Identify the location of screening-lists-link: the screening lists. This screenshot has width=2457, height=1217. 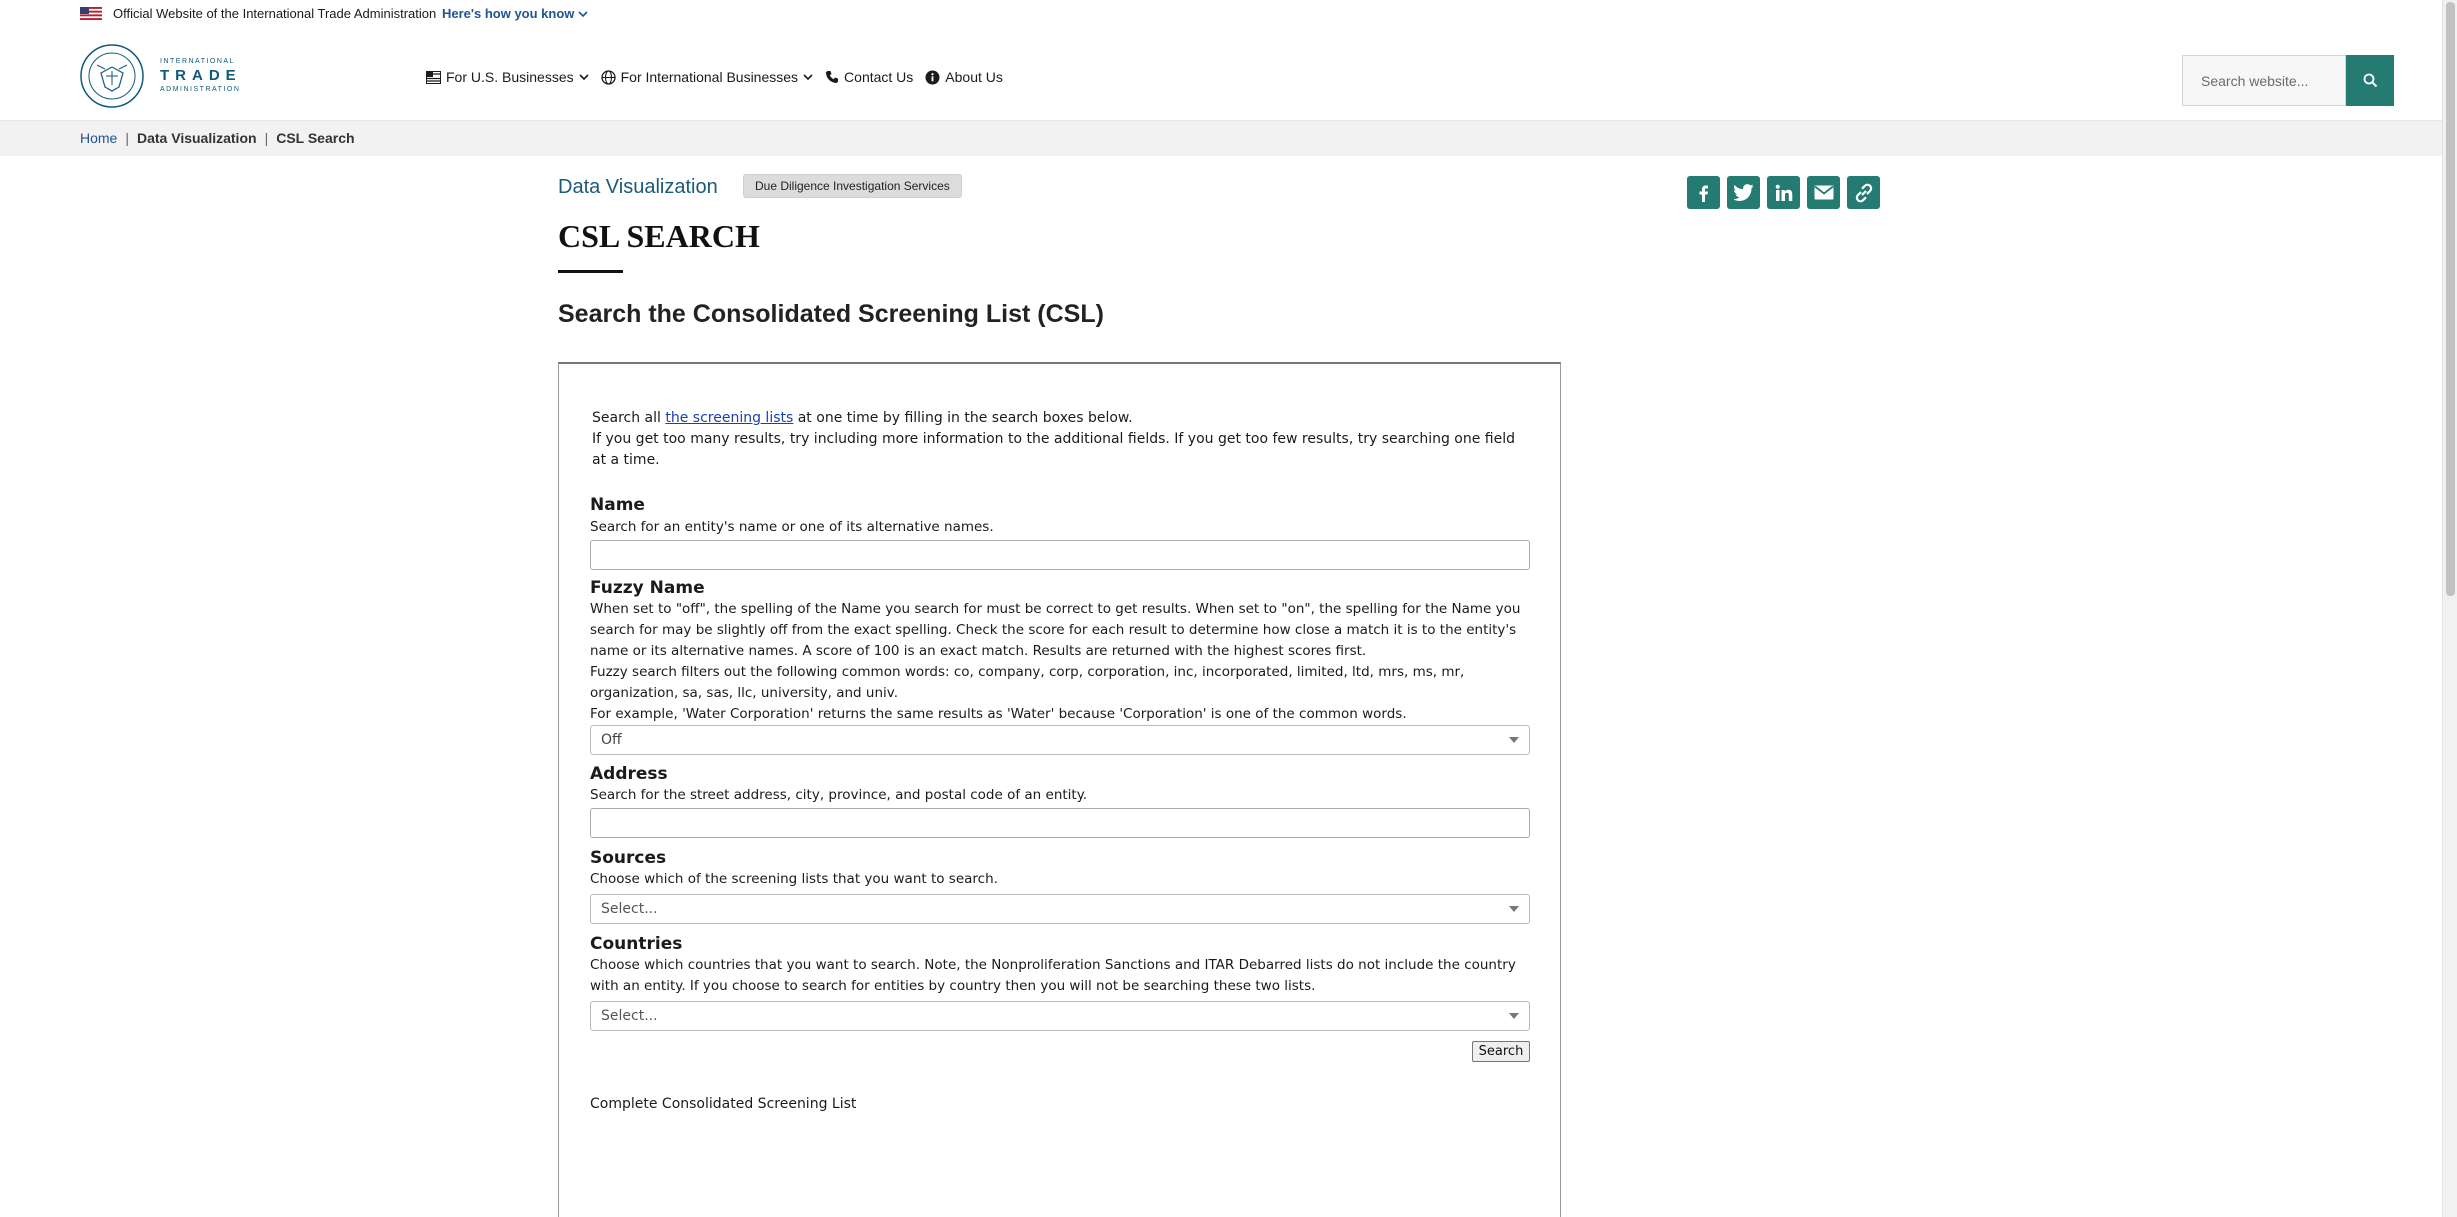
(729, 418).